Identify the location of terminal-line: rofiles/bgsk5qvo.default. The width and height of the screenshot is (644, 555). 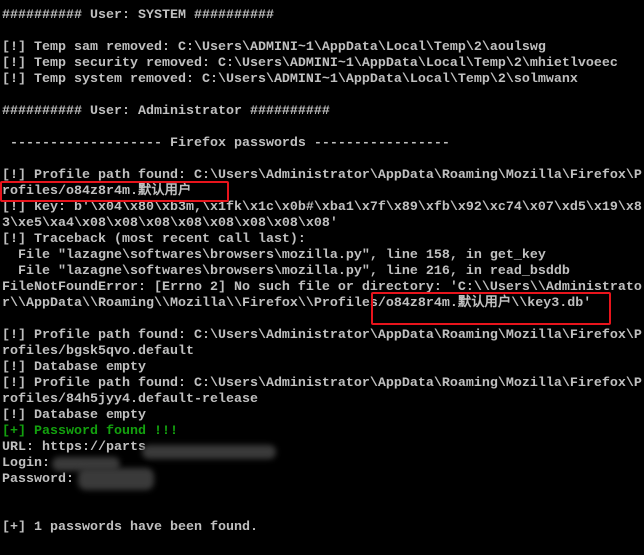
(98, 351).